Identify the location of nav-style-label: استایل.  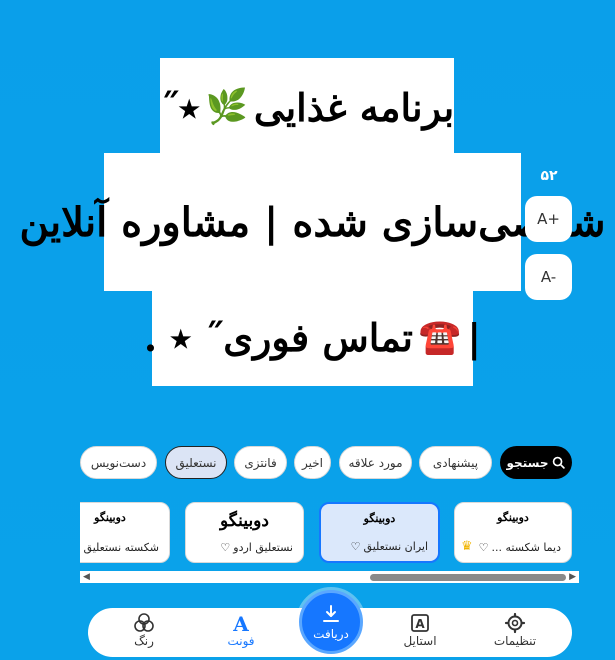
(420, 641).